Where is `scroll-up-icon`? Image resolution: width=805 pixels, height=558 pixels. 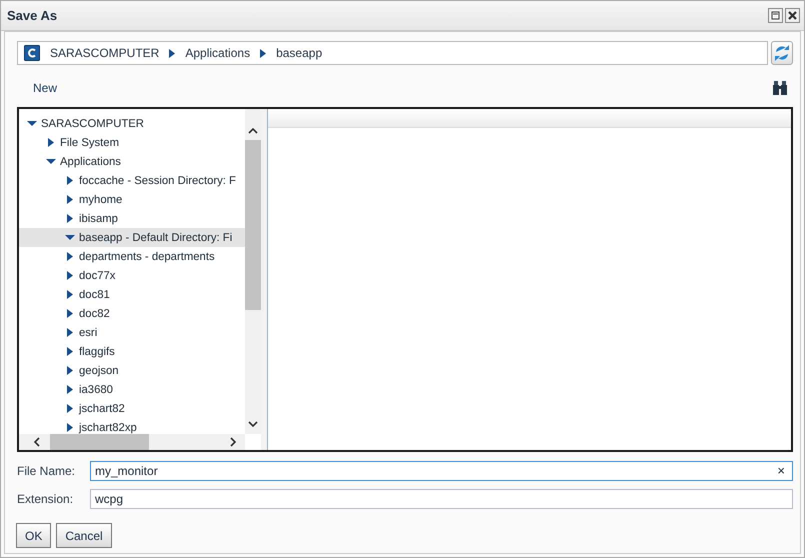 scroll-up-icon is located at coordinates (253, 130).